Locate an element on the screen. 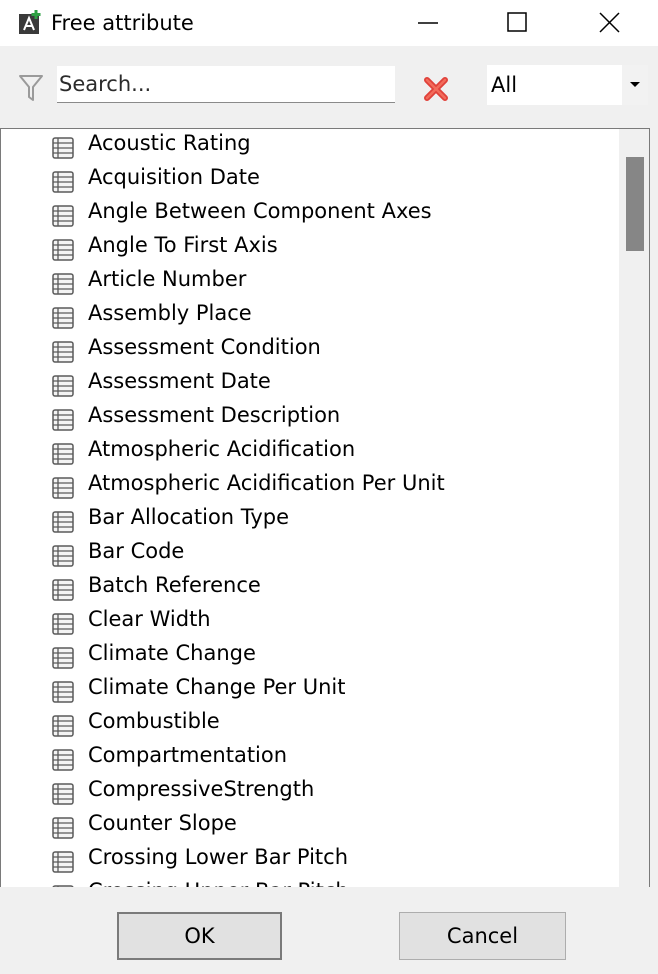  list-item-label: Bar Code is located at coordinates (136, 551).